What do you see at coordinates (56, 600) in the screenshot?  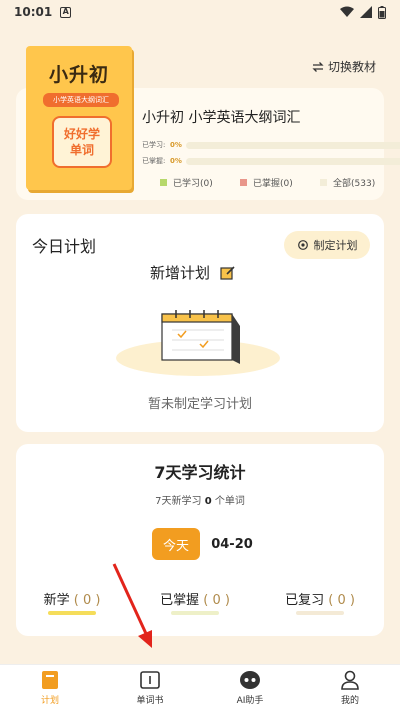 I see `stat-label: 新学` at bounding box center [56, 600].